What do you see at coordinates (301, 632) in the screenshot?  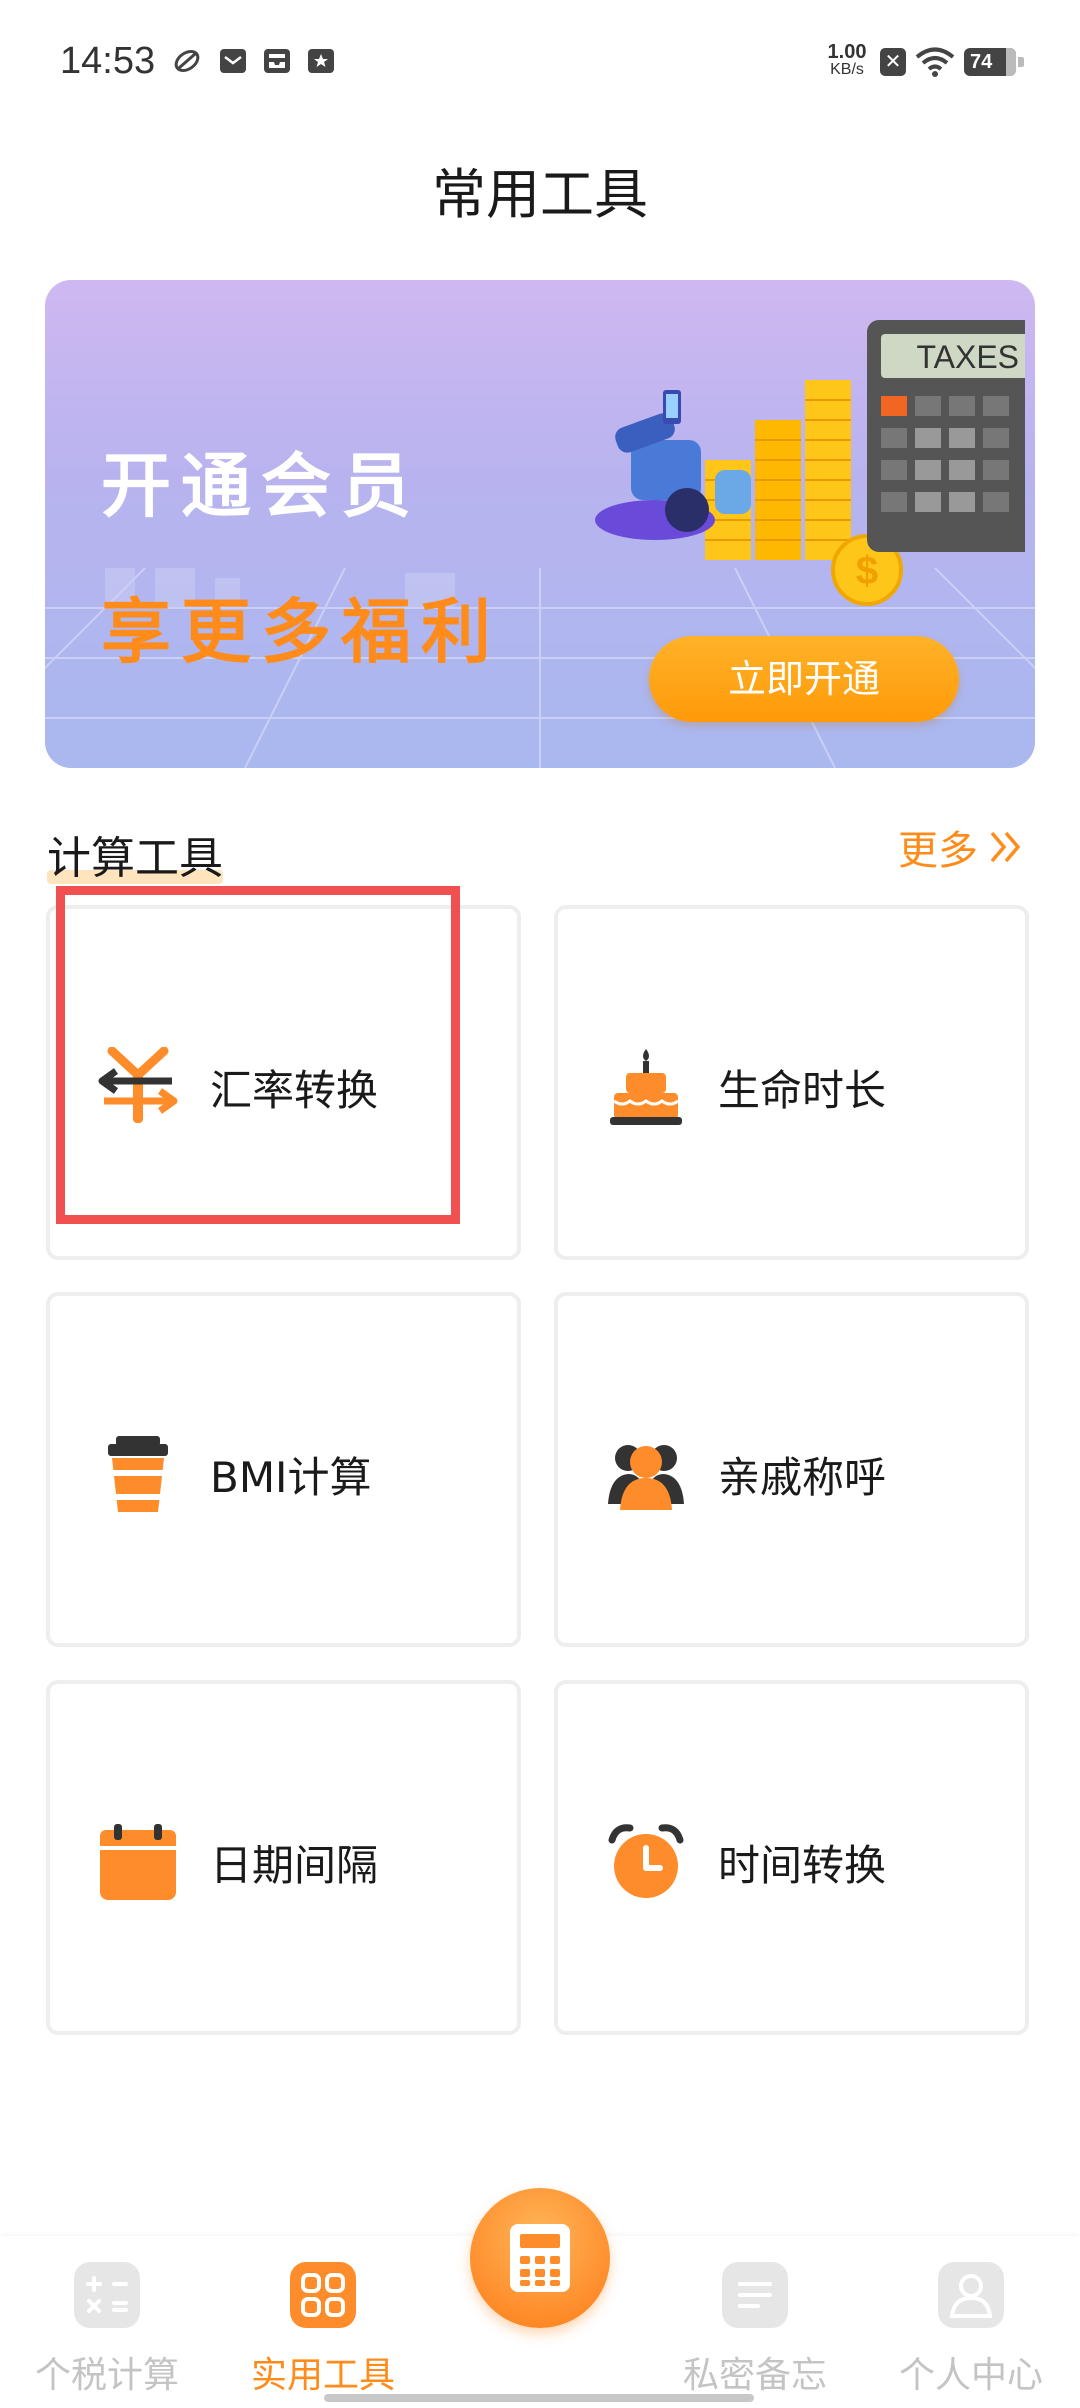 I see `banner-subheadline: 享更多福利` at bounding box center [301, 632].